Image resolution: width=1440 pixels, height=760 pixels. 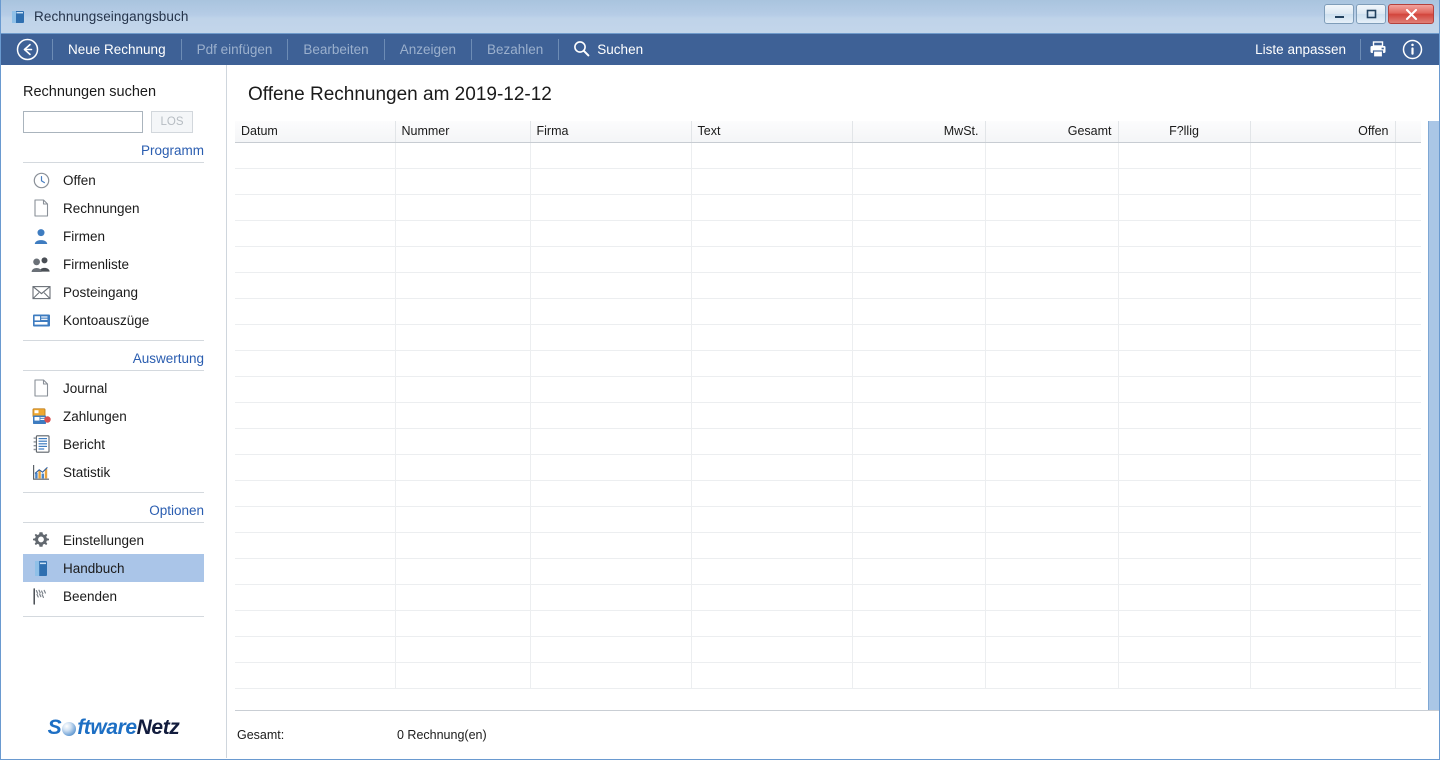 What do you see at coordinates (113, 472) in the screenshot?
I see `sidebar-item-statistik: Statistik` at bounding box center [113, 472].